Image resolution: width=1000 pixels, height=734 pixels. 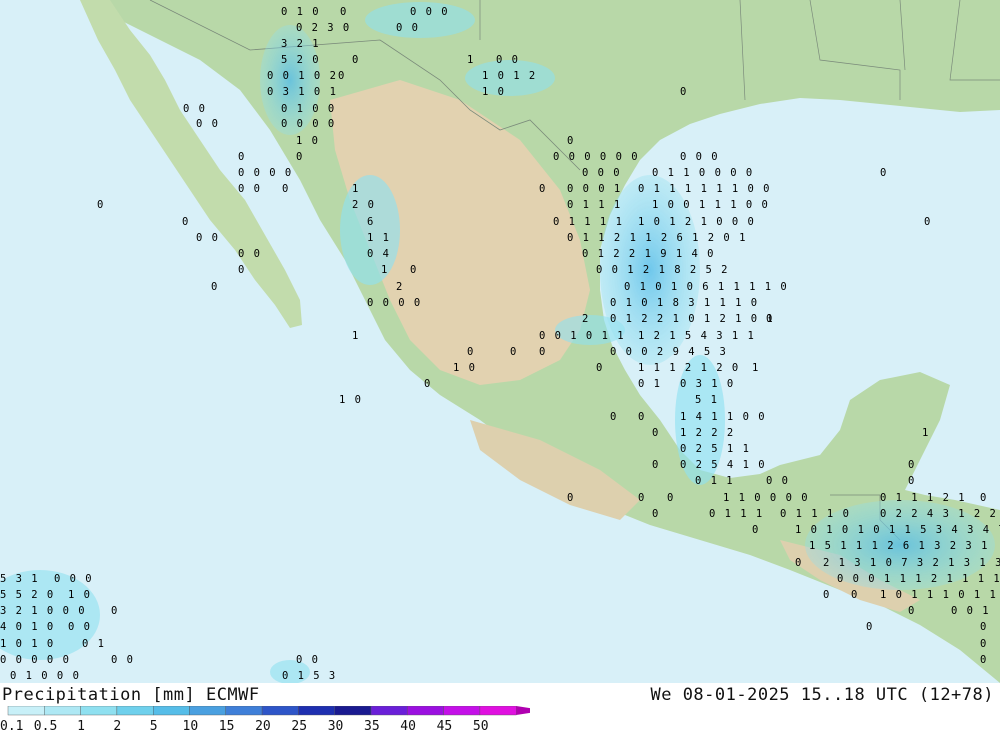 What do you see at coordinates (263, 726) in the screenshot?
I see `scale-tick-label: 20` at bounding box center [263, 726].